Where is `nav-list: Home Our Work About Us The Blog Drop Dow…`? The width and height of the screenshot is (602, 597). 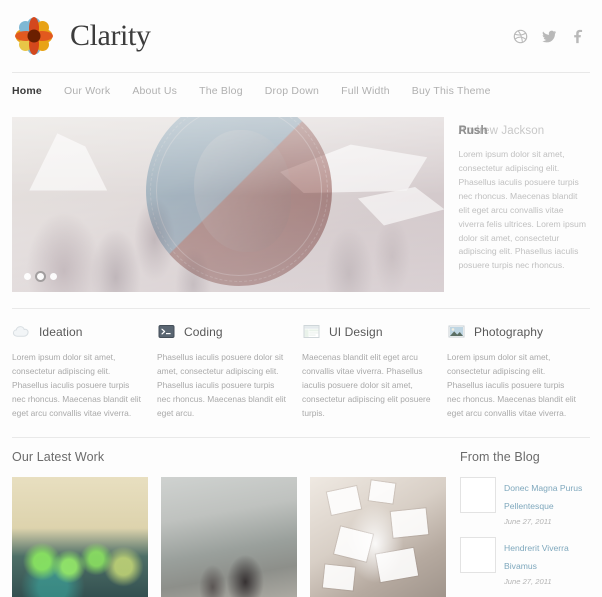 nav-list: Home Our Work About Us The Blog Drop Dow… is located at coordinates (301, 88).